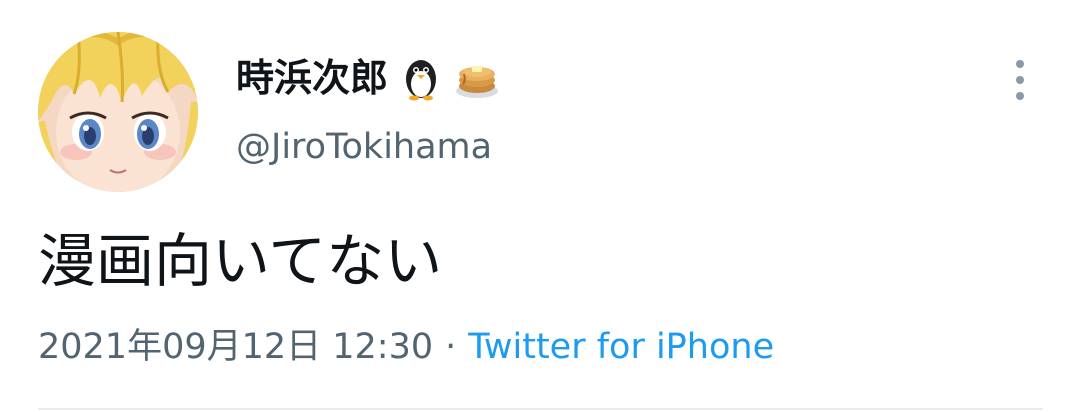 This screenshot has height=412, width=1080. I want to click on more-options-button, so click(1020, 80).